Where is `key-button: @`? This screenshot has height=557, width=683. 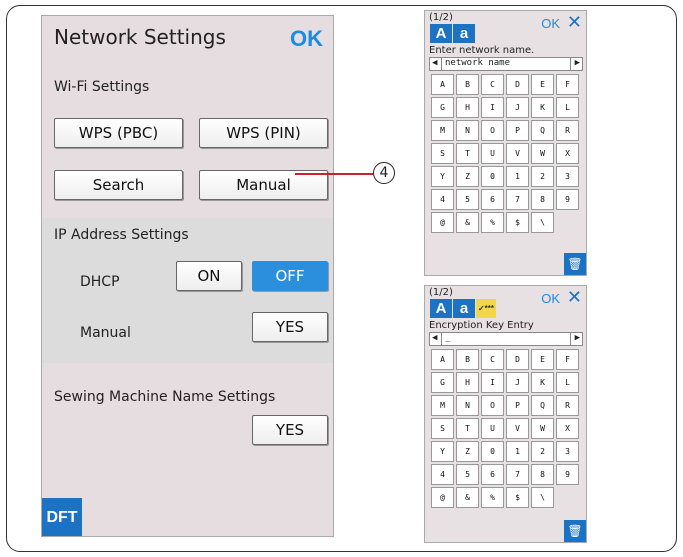
key-button: @ is located at coordinates (442, 497).